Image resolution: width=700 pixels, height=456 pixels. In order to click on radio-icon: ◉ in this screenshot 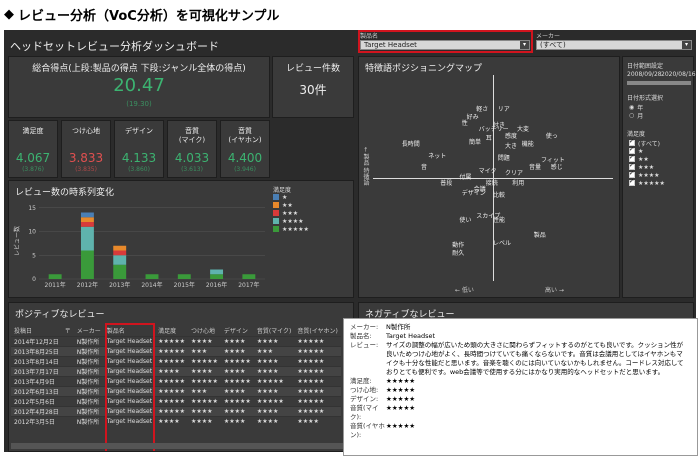, I will do `click(631, 107)`.